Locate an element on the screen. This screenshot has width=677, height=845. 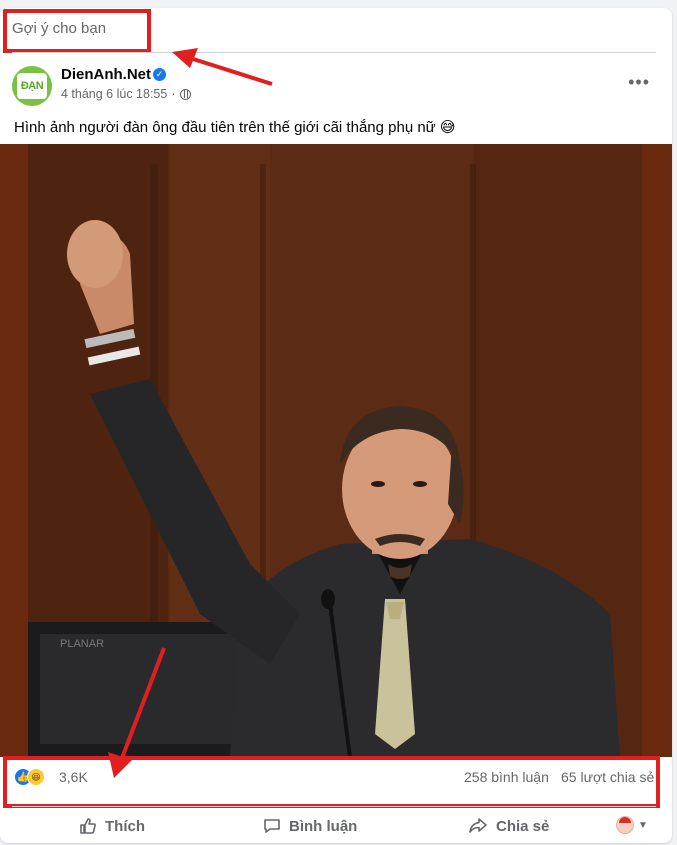
reaction-audience-selector: ▼ is located at coordinates (632, 825).